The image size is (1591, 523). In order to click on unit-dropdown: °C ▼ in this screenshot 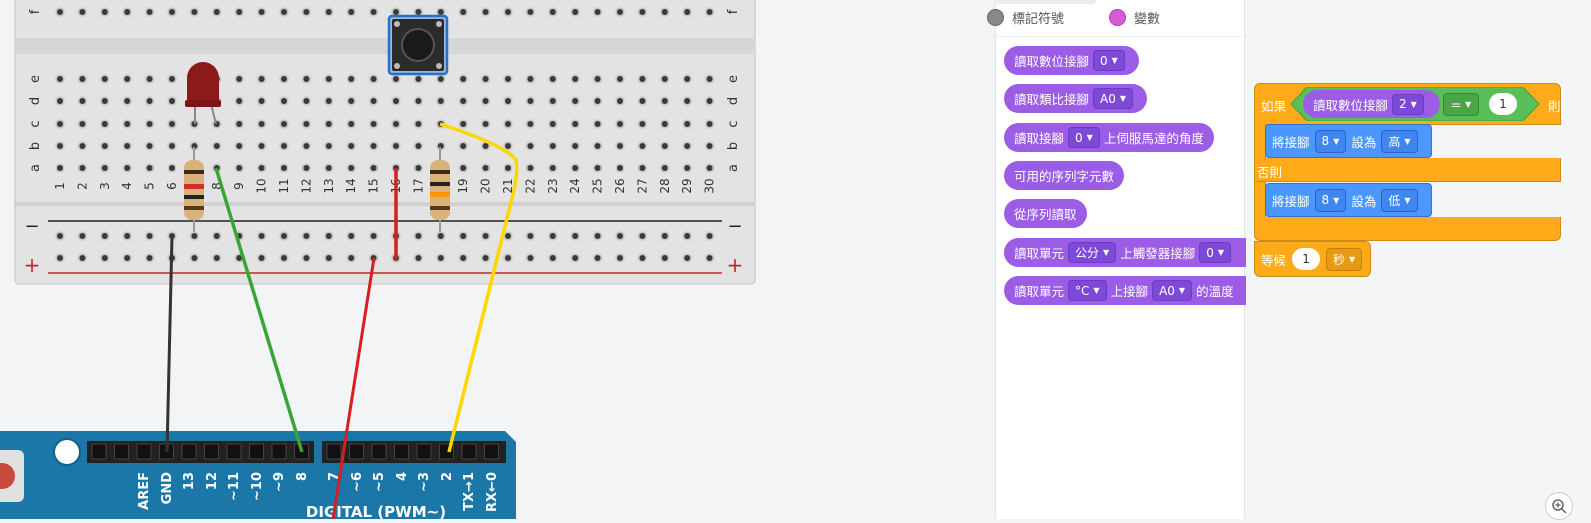, I will do `click(1087, 290)`.